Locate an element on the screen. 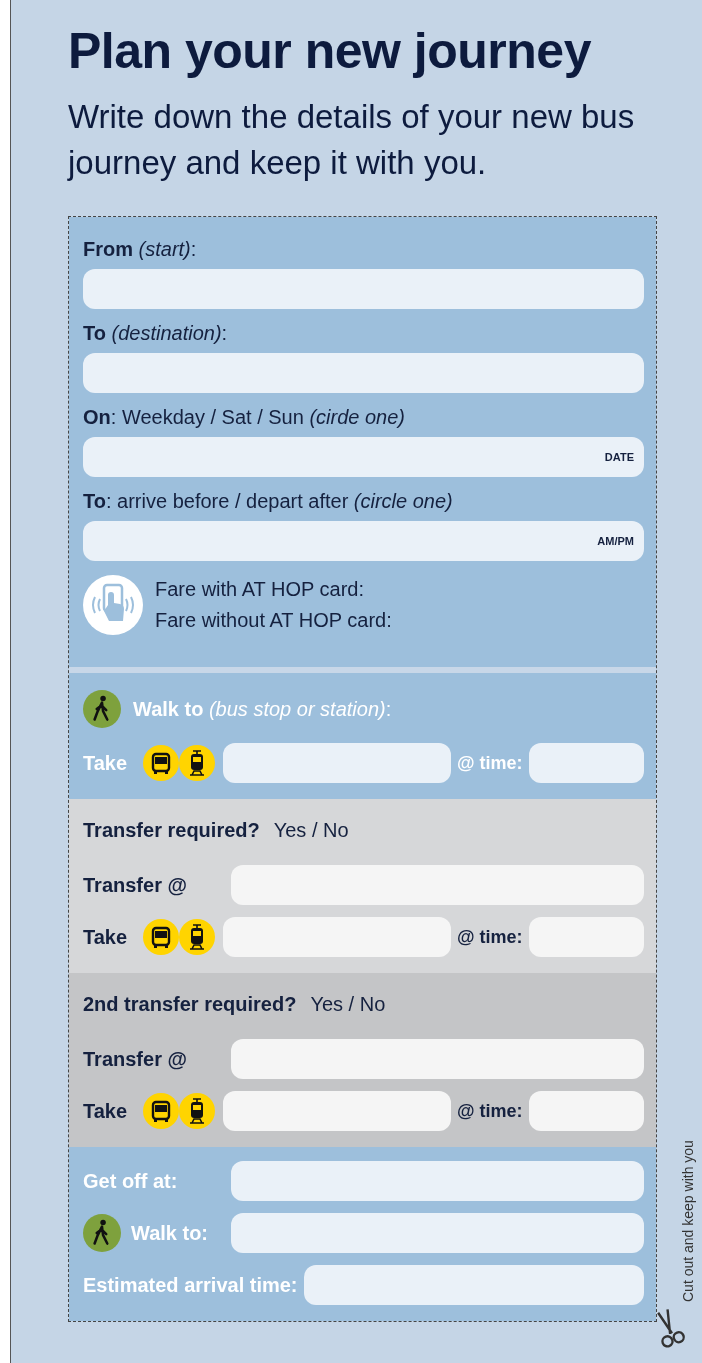  input-field: AM/PM is located at coordinates (363, 541).